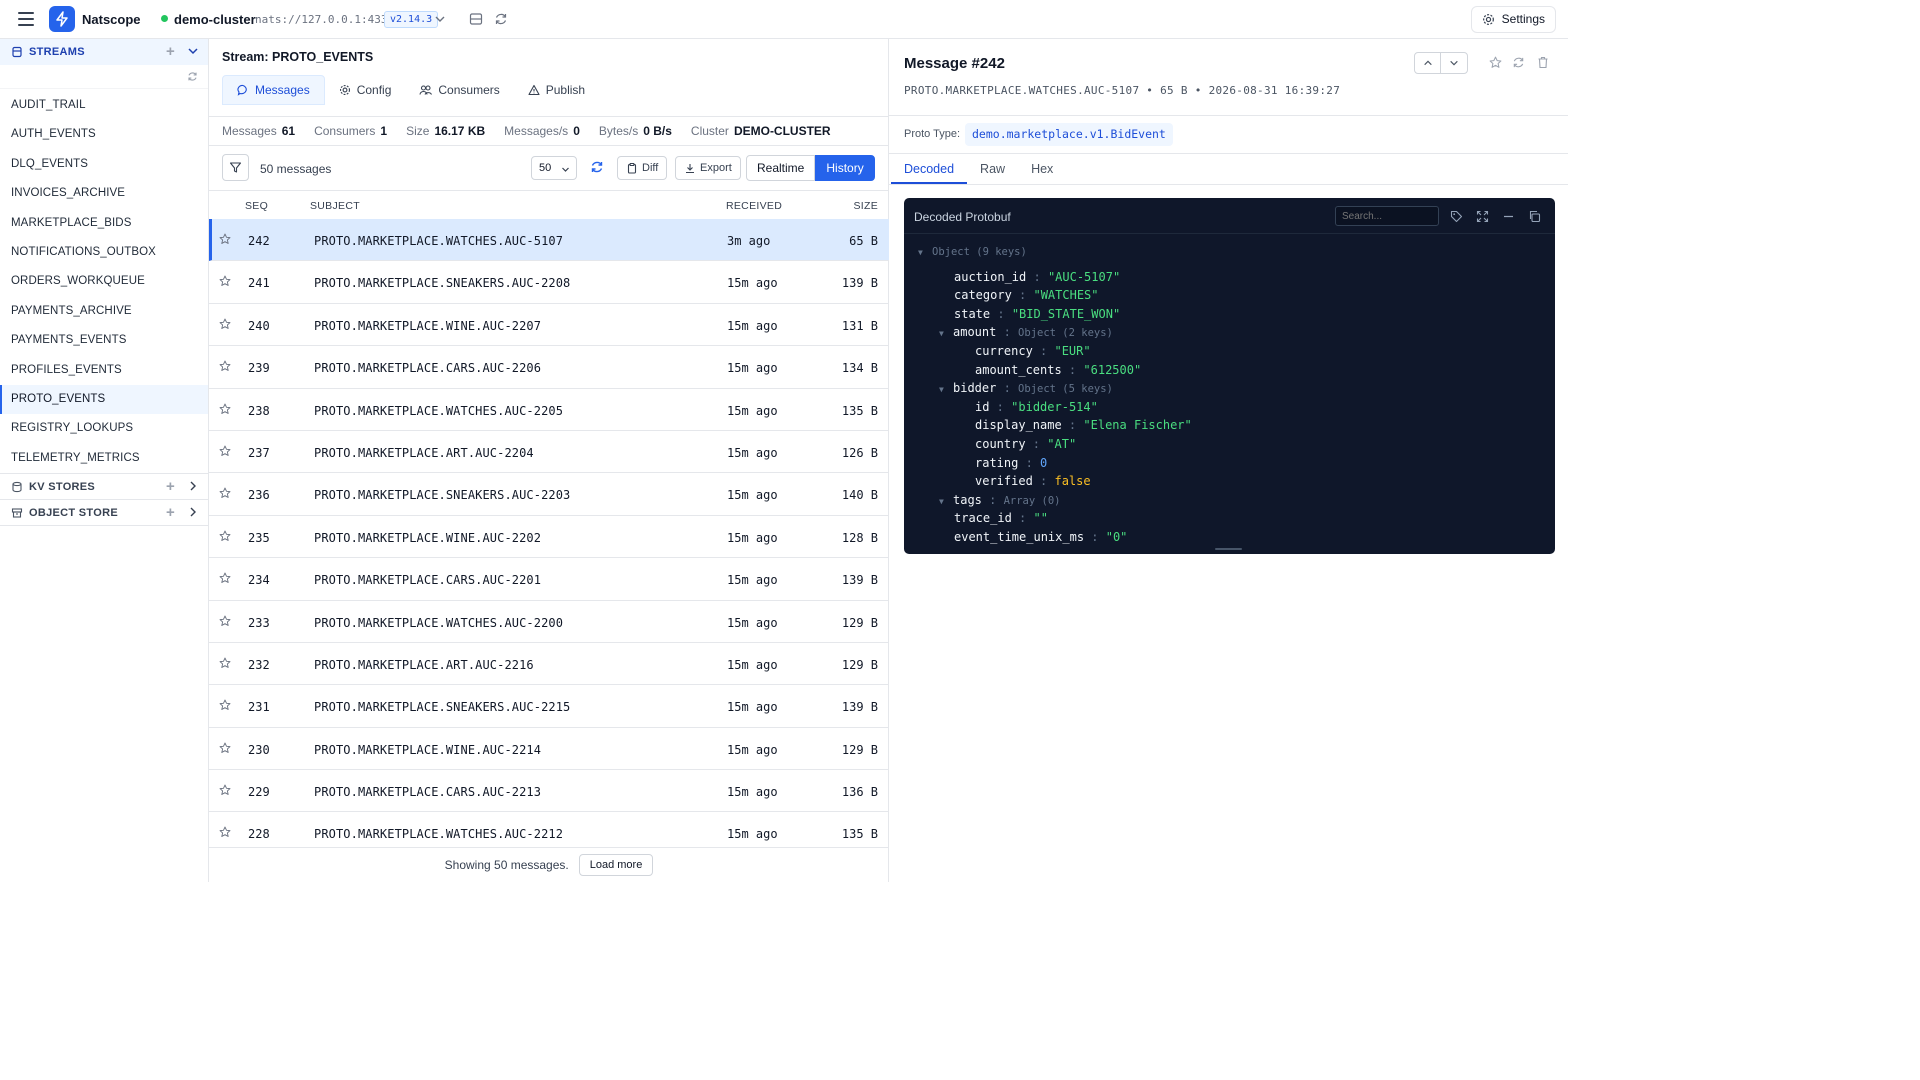  What do you see at coordinates (845, 168) in the screenshot?
I see `history-button: History` at bounding box center [845, 168].